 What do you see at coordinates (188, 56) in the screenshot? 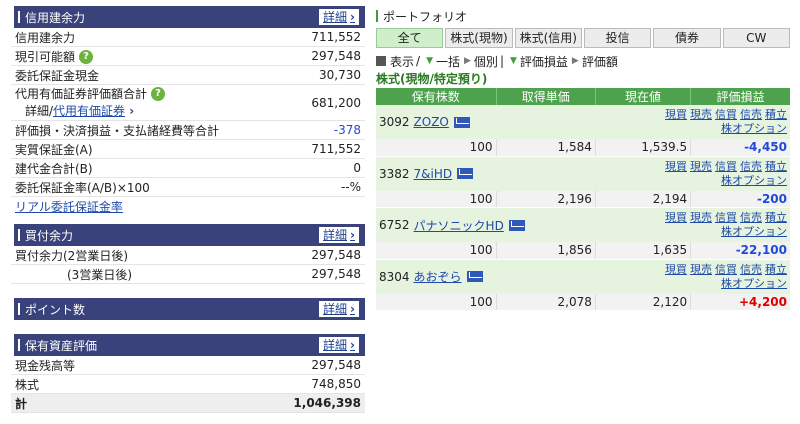
I see `credit-row: 現引可能額? 297,548` at bounding box center [188, 56].